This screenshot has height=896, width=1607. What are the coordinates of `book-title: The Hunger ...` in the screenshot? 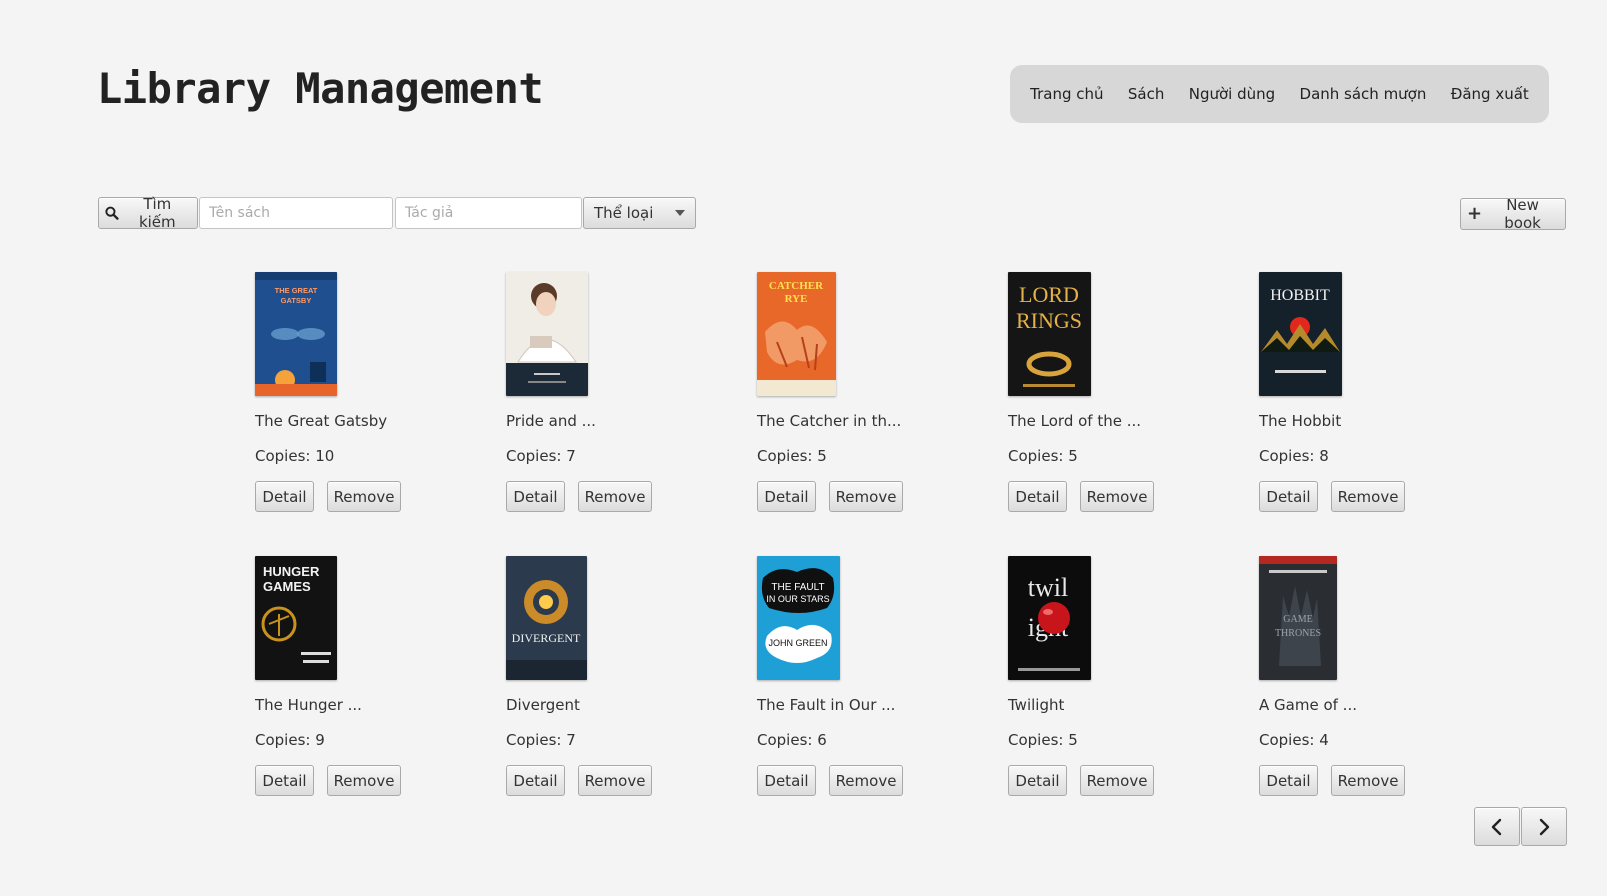 It's located at (308, 705).